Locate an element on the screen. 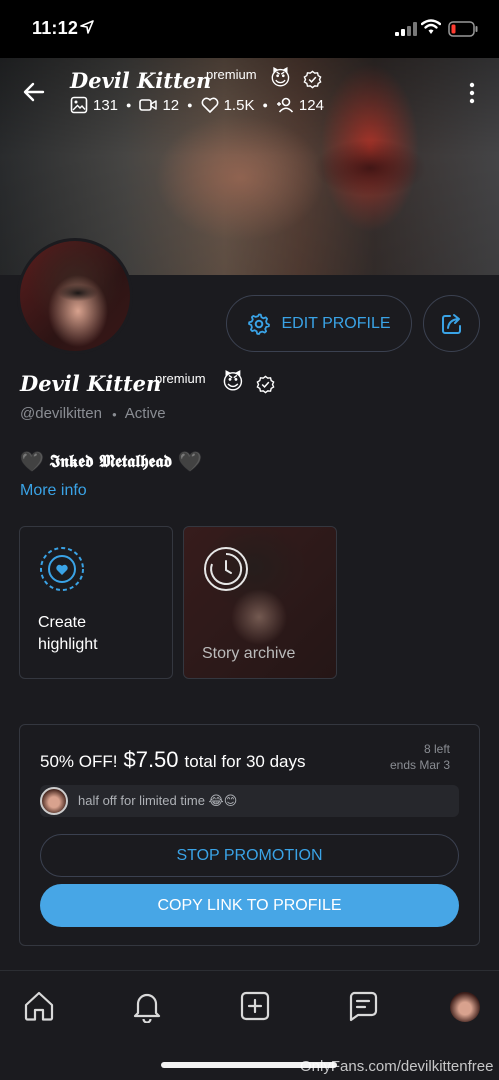 Image resolution: width=499 pixels, height=1080 pixels. location-arrow-icon is located at coordinates (87, 27).